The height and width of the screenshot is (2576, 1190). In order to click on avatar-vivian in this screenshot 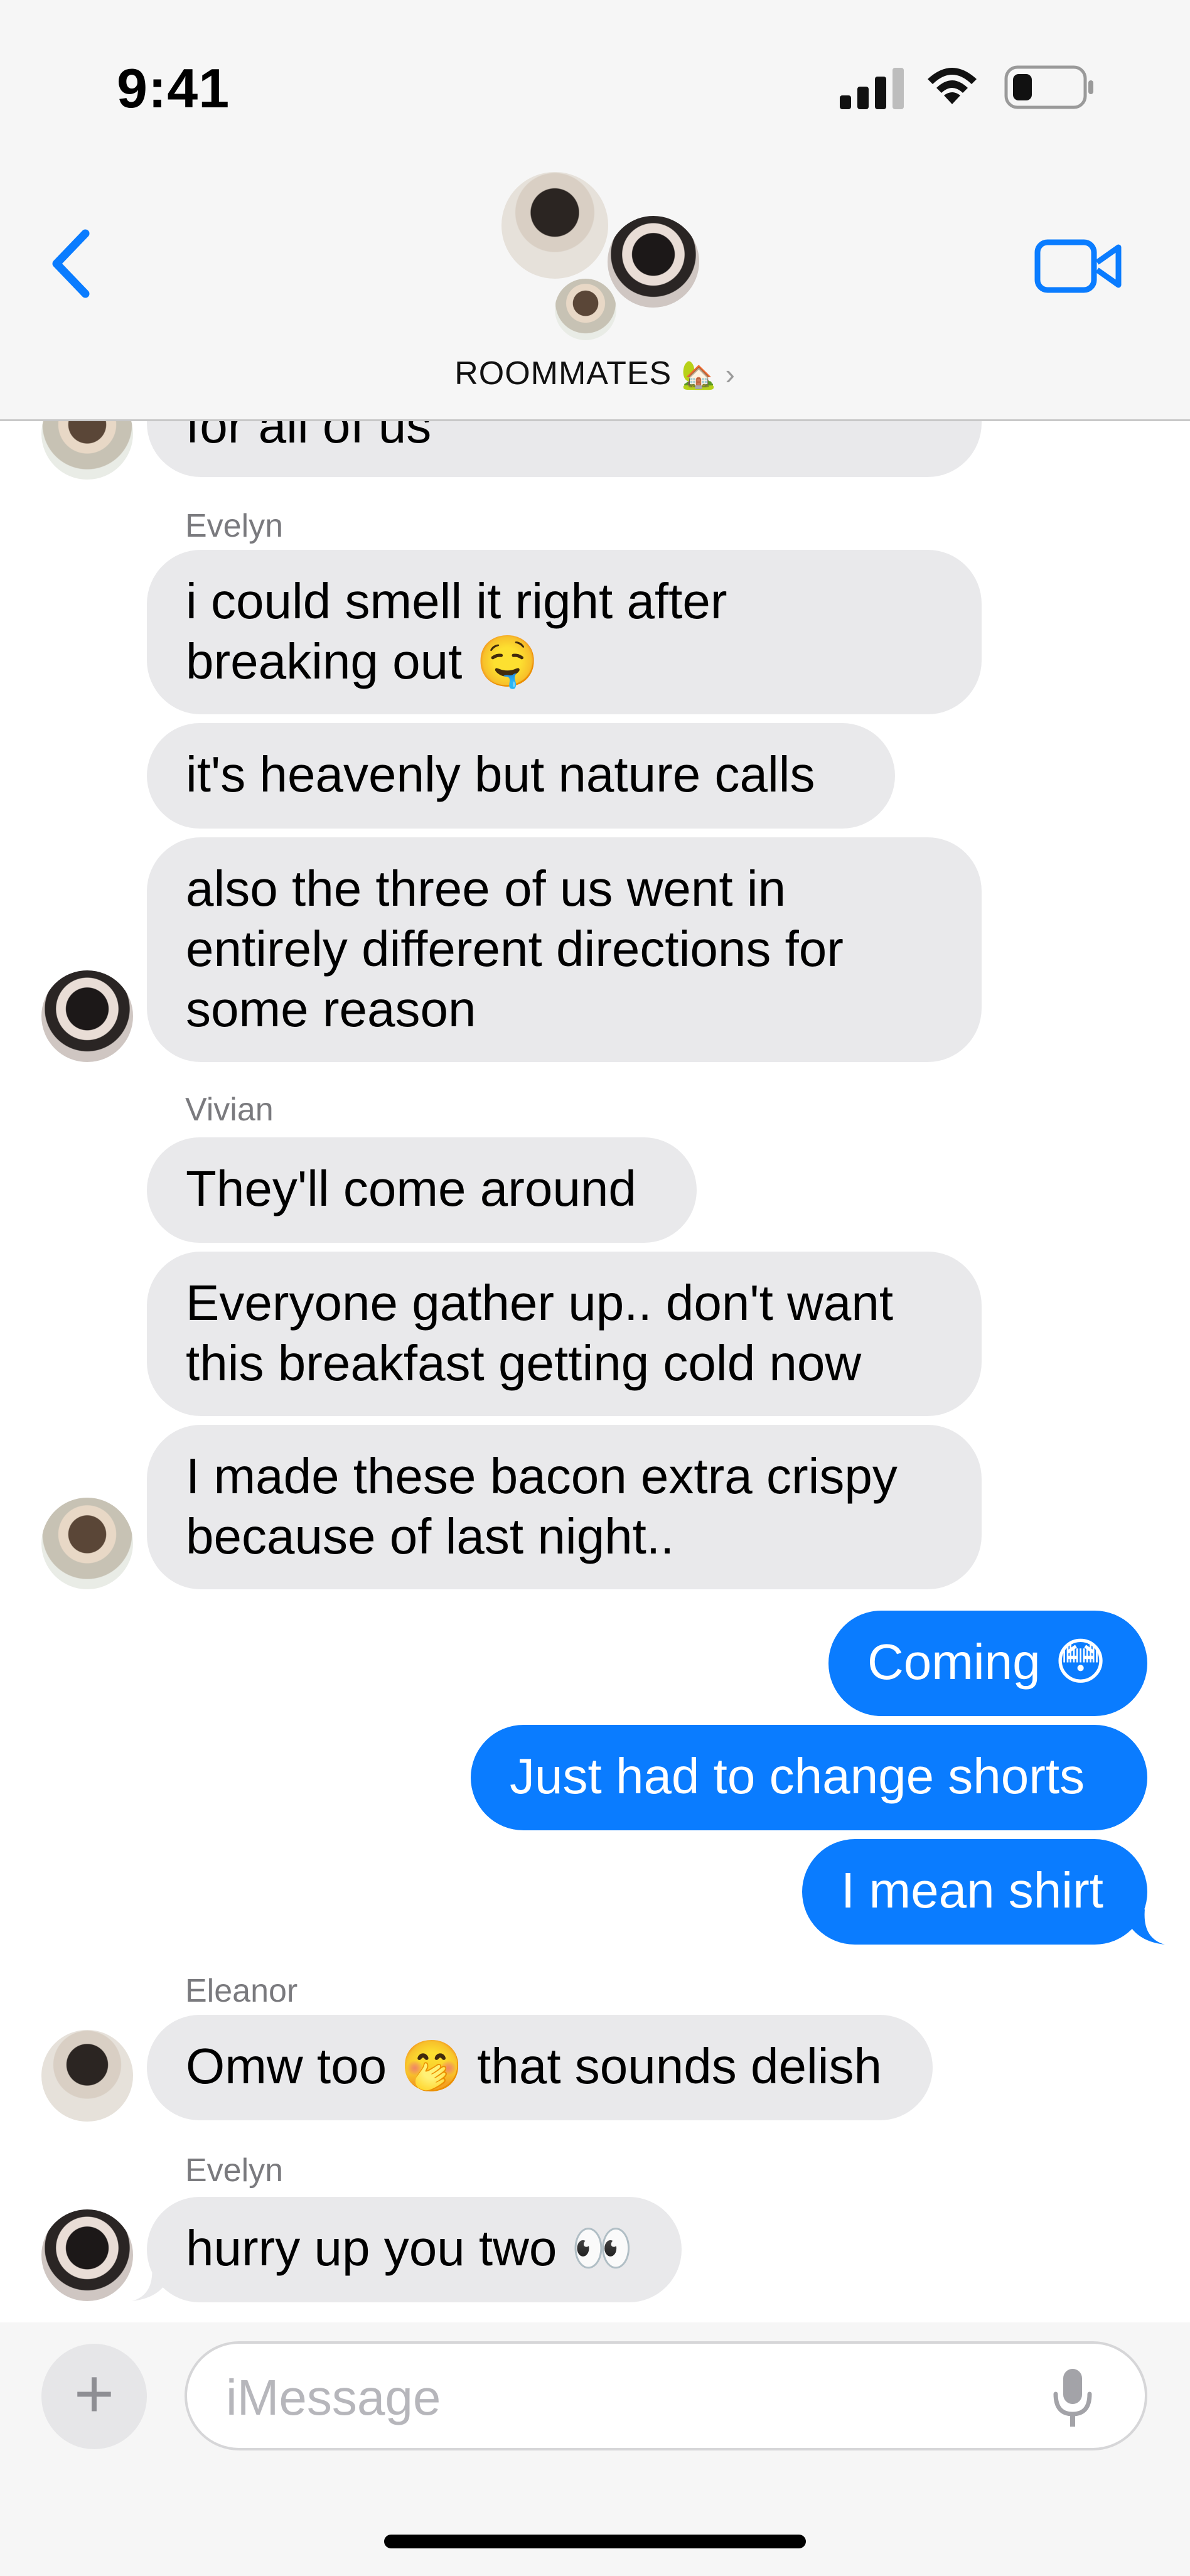, I will do `click(87, 1543)`.